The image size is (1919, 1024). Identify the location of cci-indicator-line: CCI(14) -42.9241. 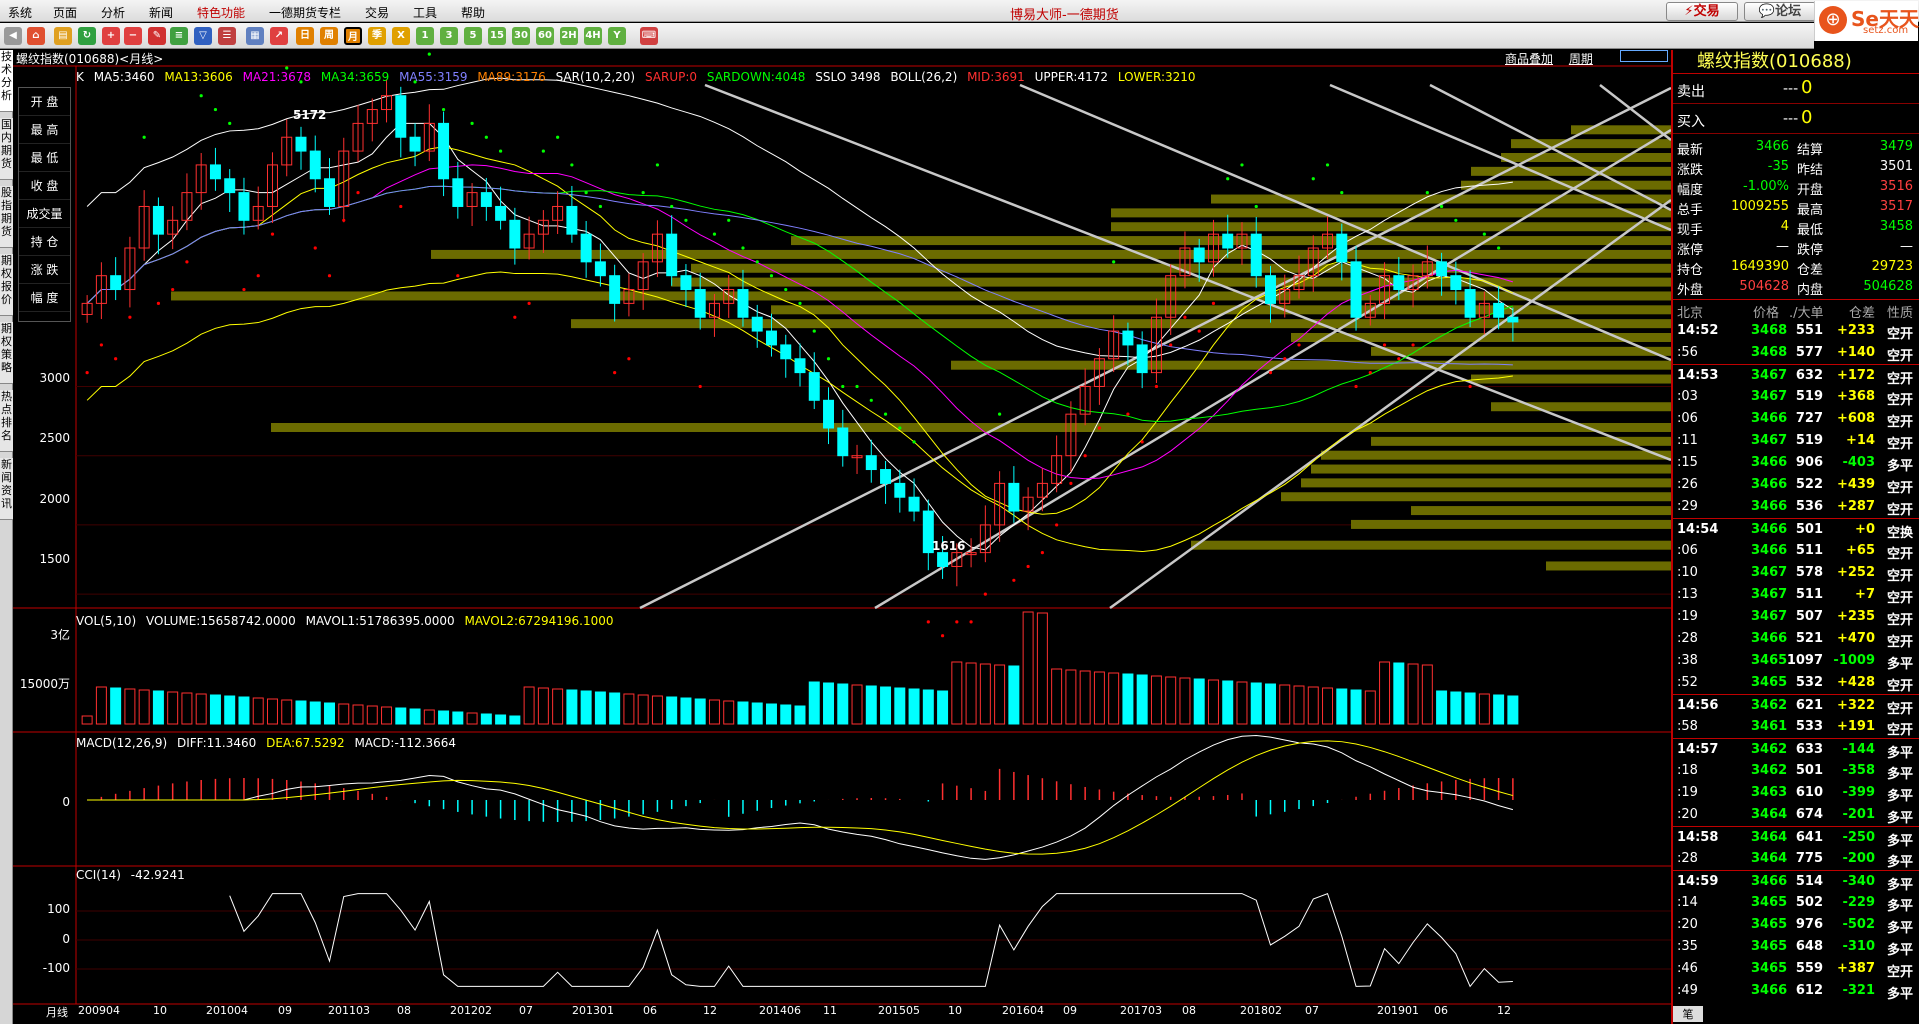
(133, 875).